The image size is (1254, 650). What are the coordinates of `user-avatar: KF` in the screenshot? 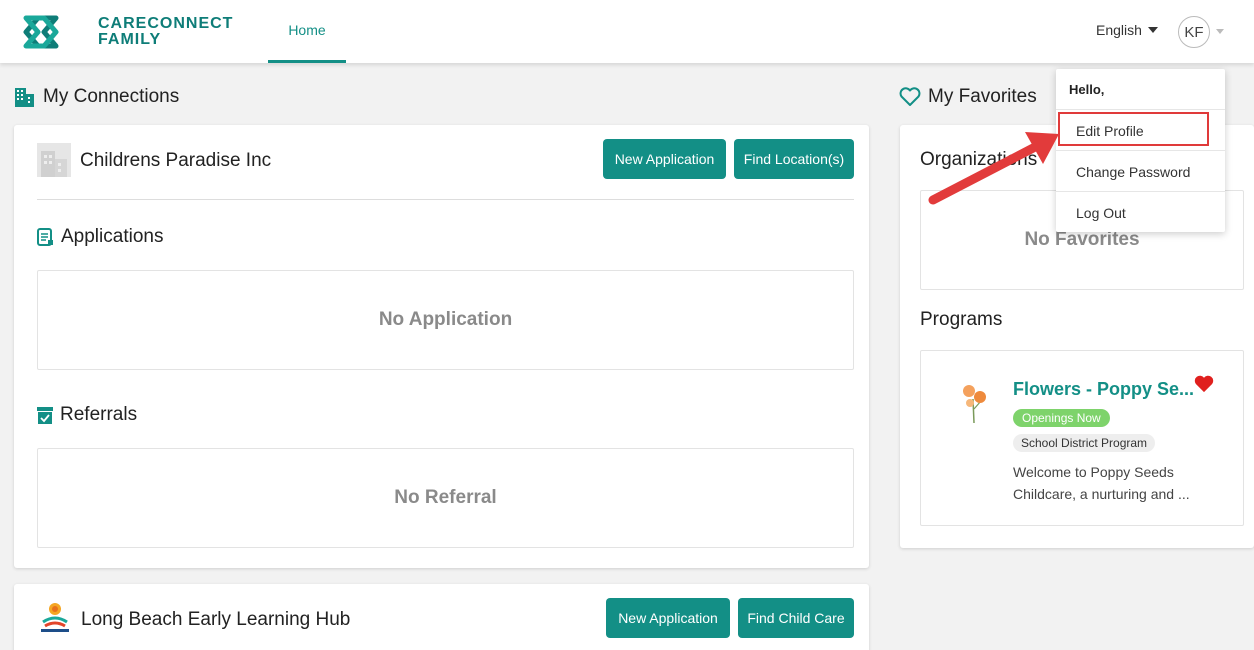 It's located at (1194, 32).